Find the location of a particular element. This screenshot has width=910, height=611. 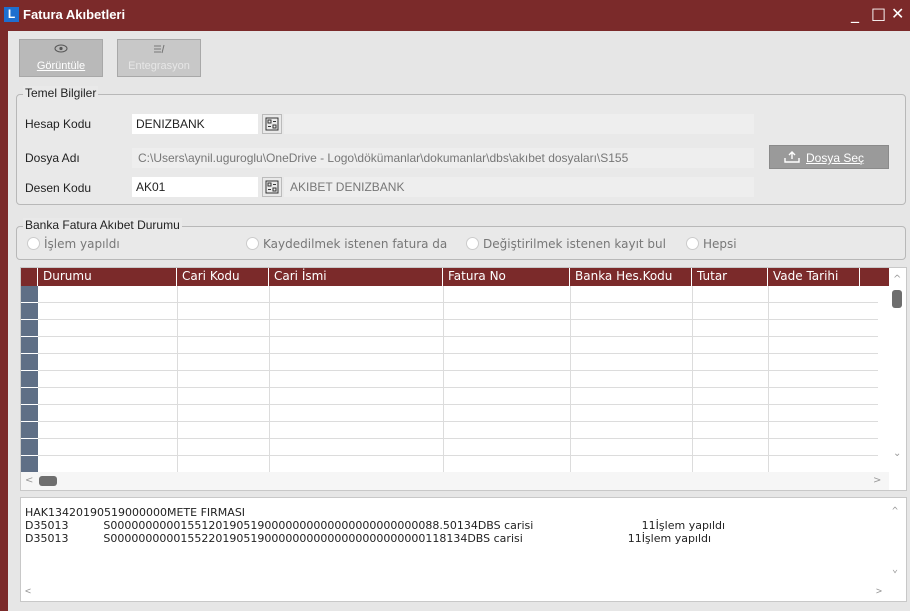

log-scroll-left-icon: < is located at coordinates (28, 591).